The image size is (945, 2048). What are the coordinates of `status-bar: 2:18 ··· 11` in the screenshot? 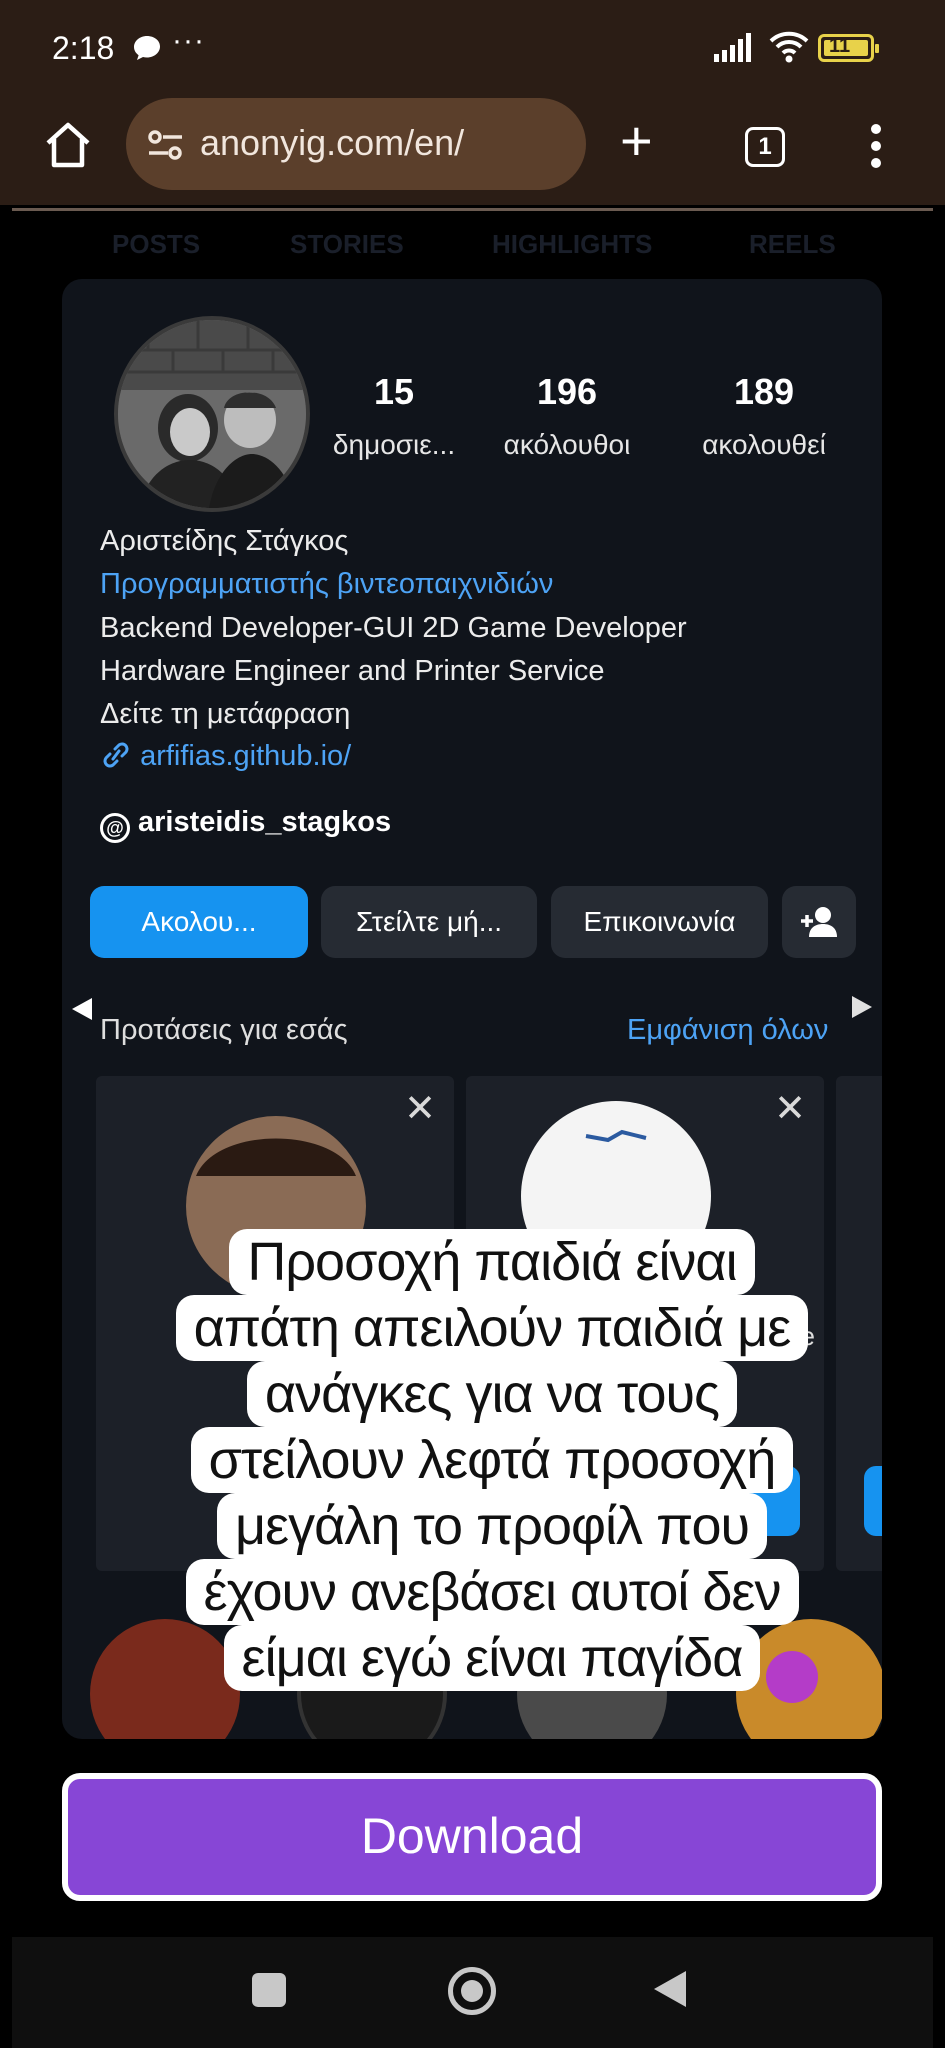 It's located at (472, 47).